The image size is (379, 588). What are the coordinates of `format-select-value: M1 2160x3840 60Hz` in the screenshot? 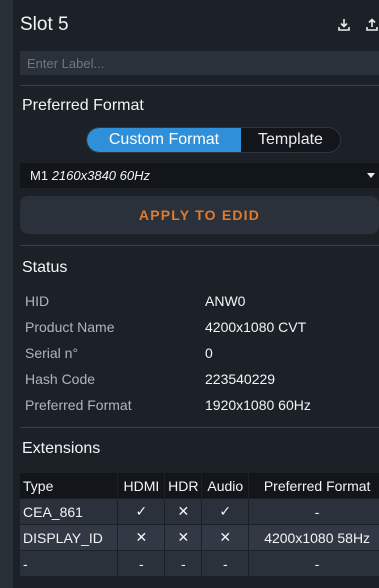 It's located at (90, 175).